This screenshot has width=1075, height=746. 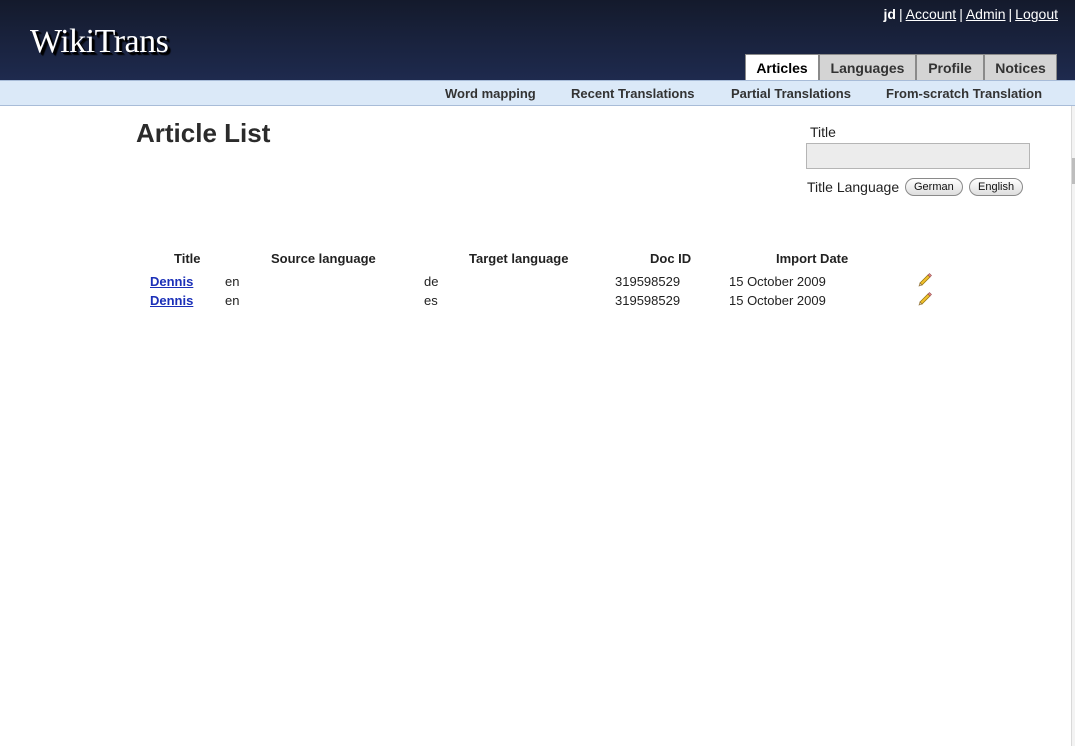 I want to click on title-language-label: Title Language, so click(x=853, y=187).